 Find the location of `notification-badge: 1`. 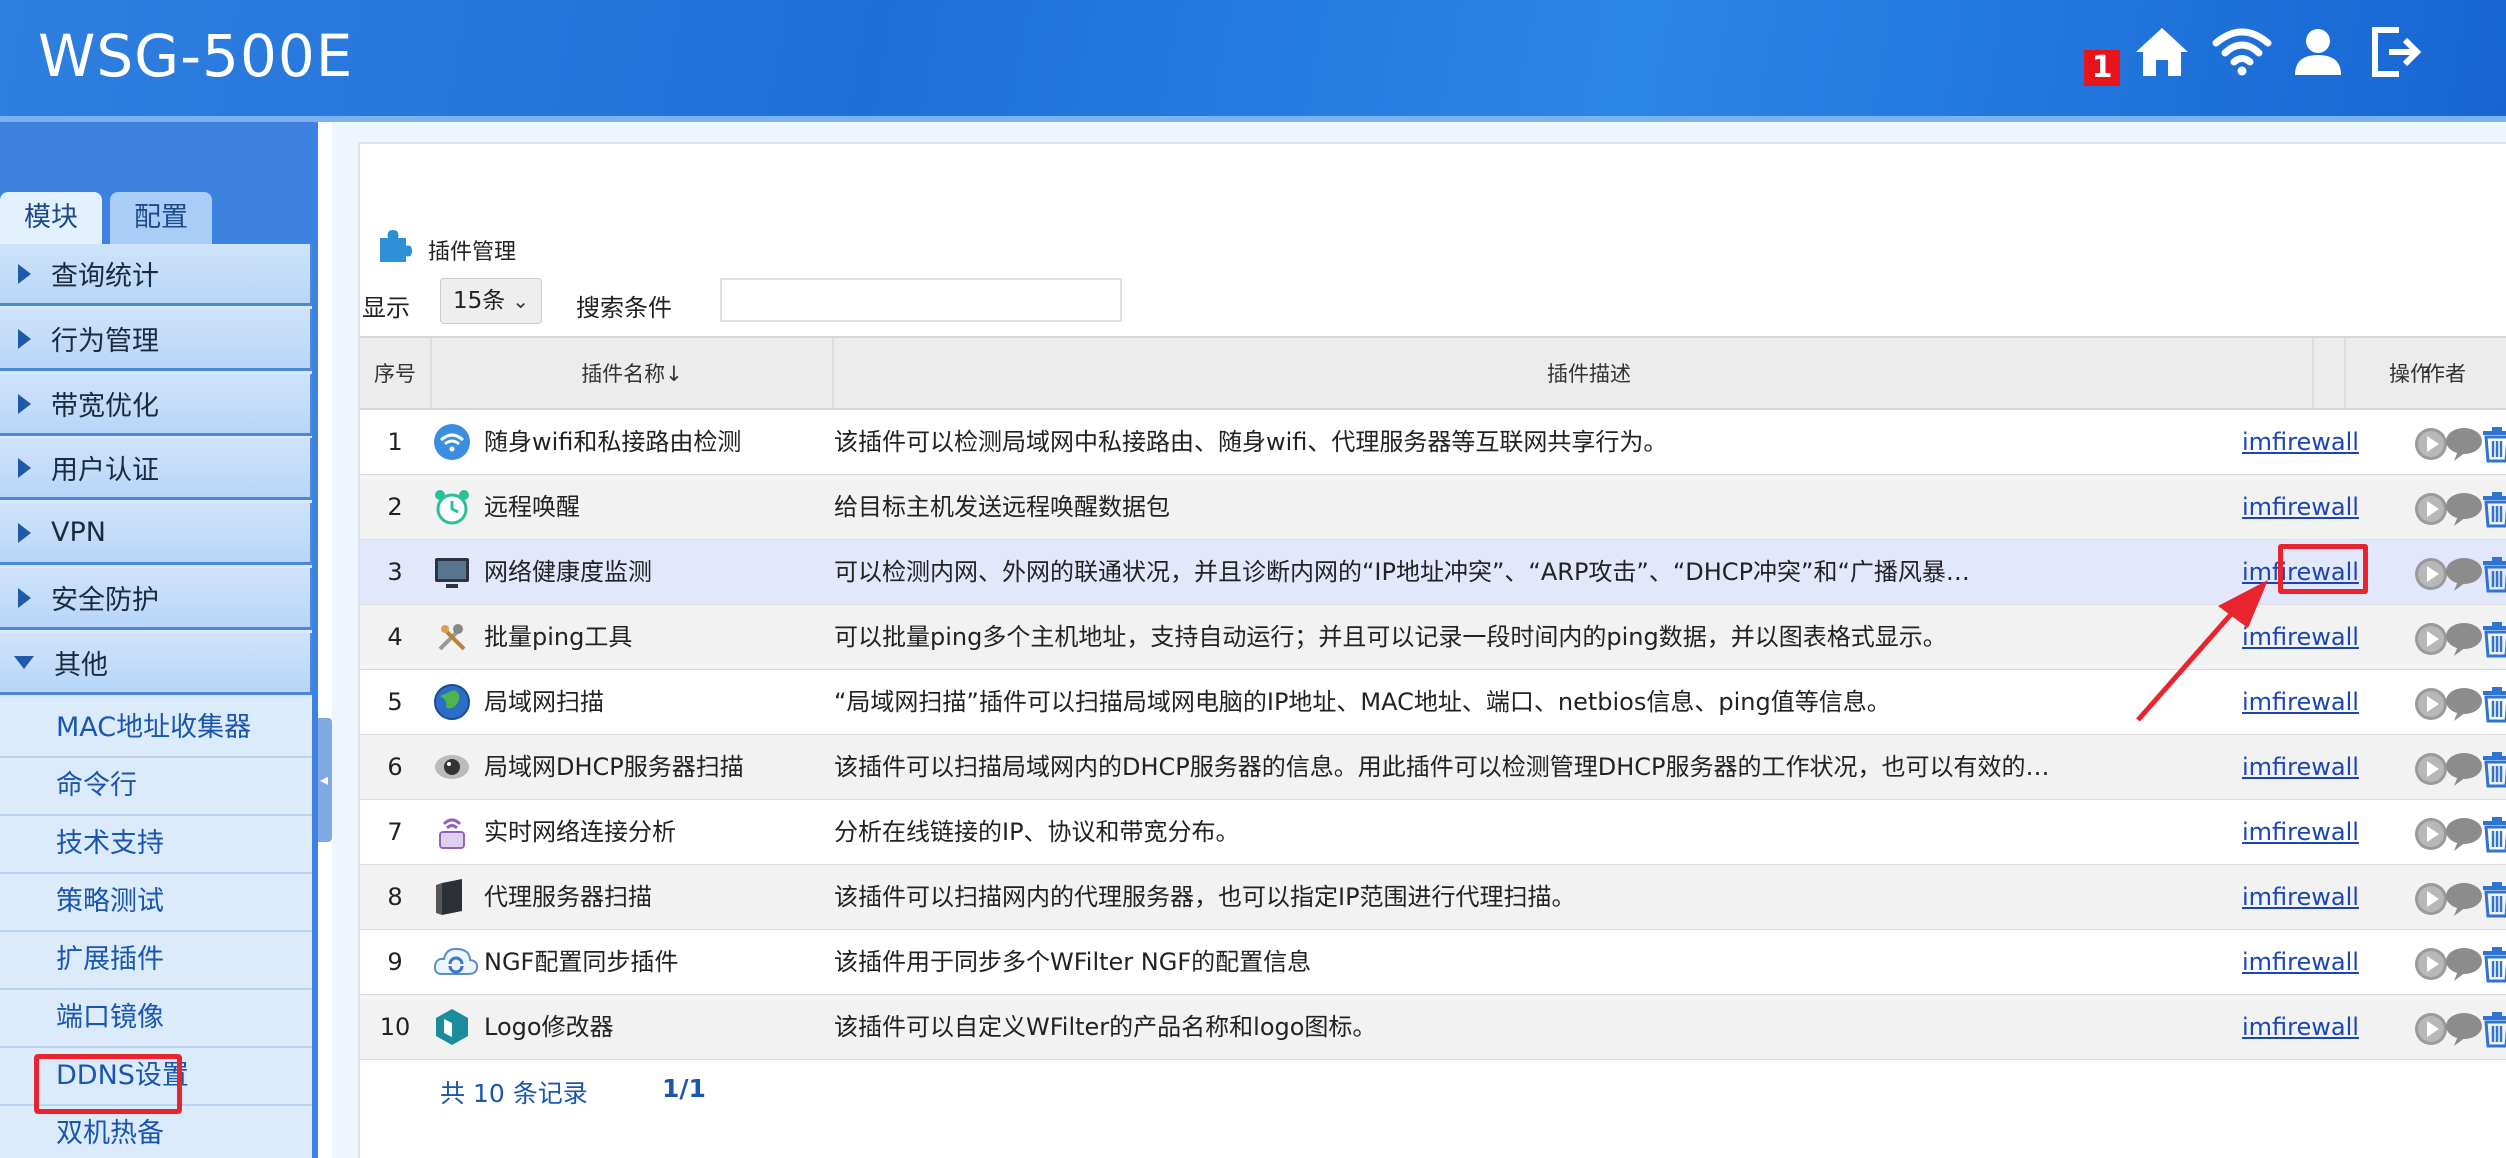

notification-badge: 1 is located at coordinates (2102, 68).